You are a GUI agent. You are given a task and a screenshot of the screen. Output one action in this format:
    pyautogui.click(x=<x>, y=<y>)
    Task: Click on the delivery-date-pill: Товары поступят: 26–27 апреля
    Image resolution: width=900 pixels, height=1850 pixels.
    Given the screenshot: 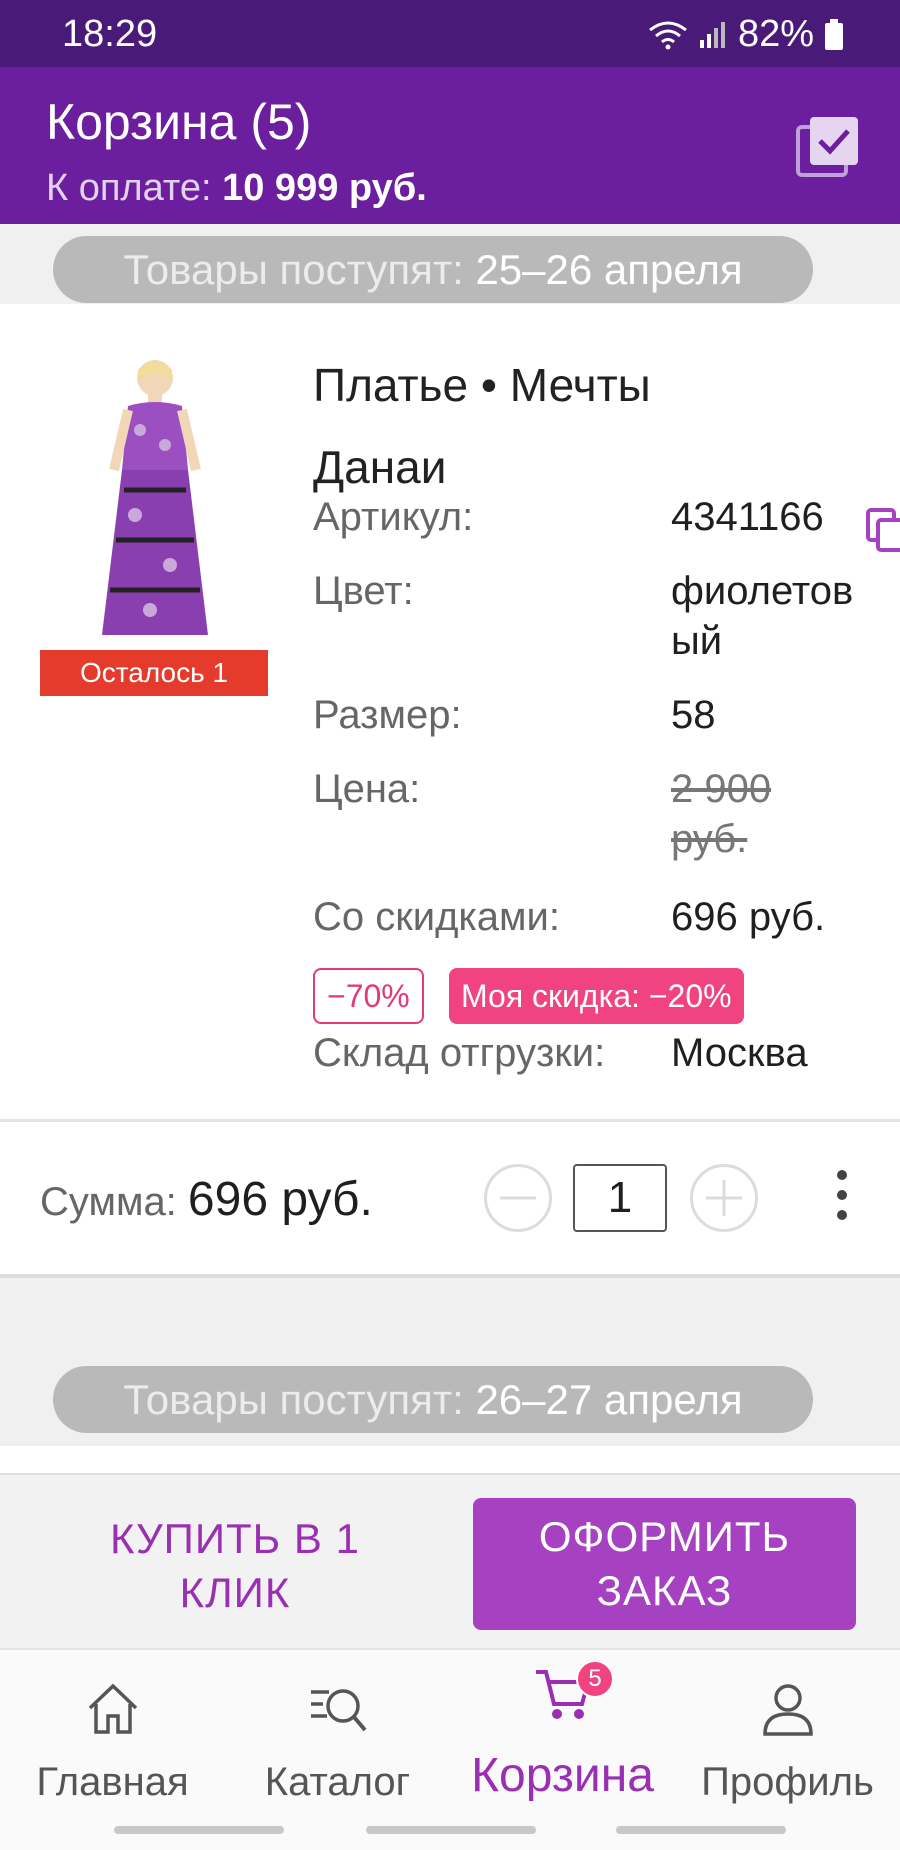 What is the action you would take?
    pyautogui.click(x=433, y=1399)
    